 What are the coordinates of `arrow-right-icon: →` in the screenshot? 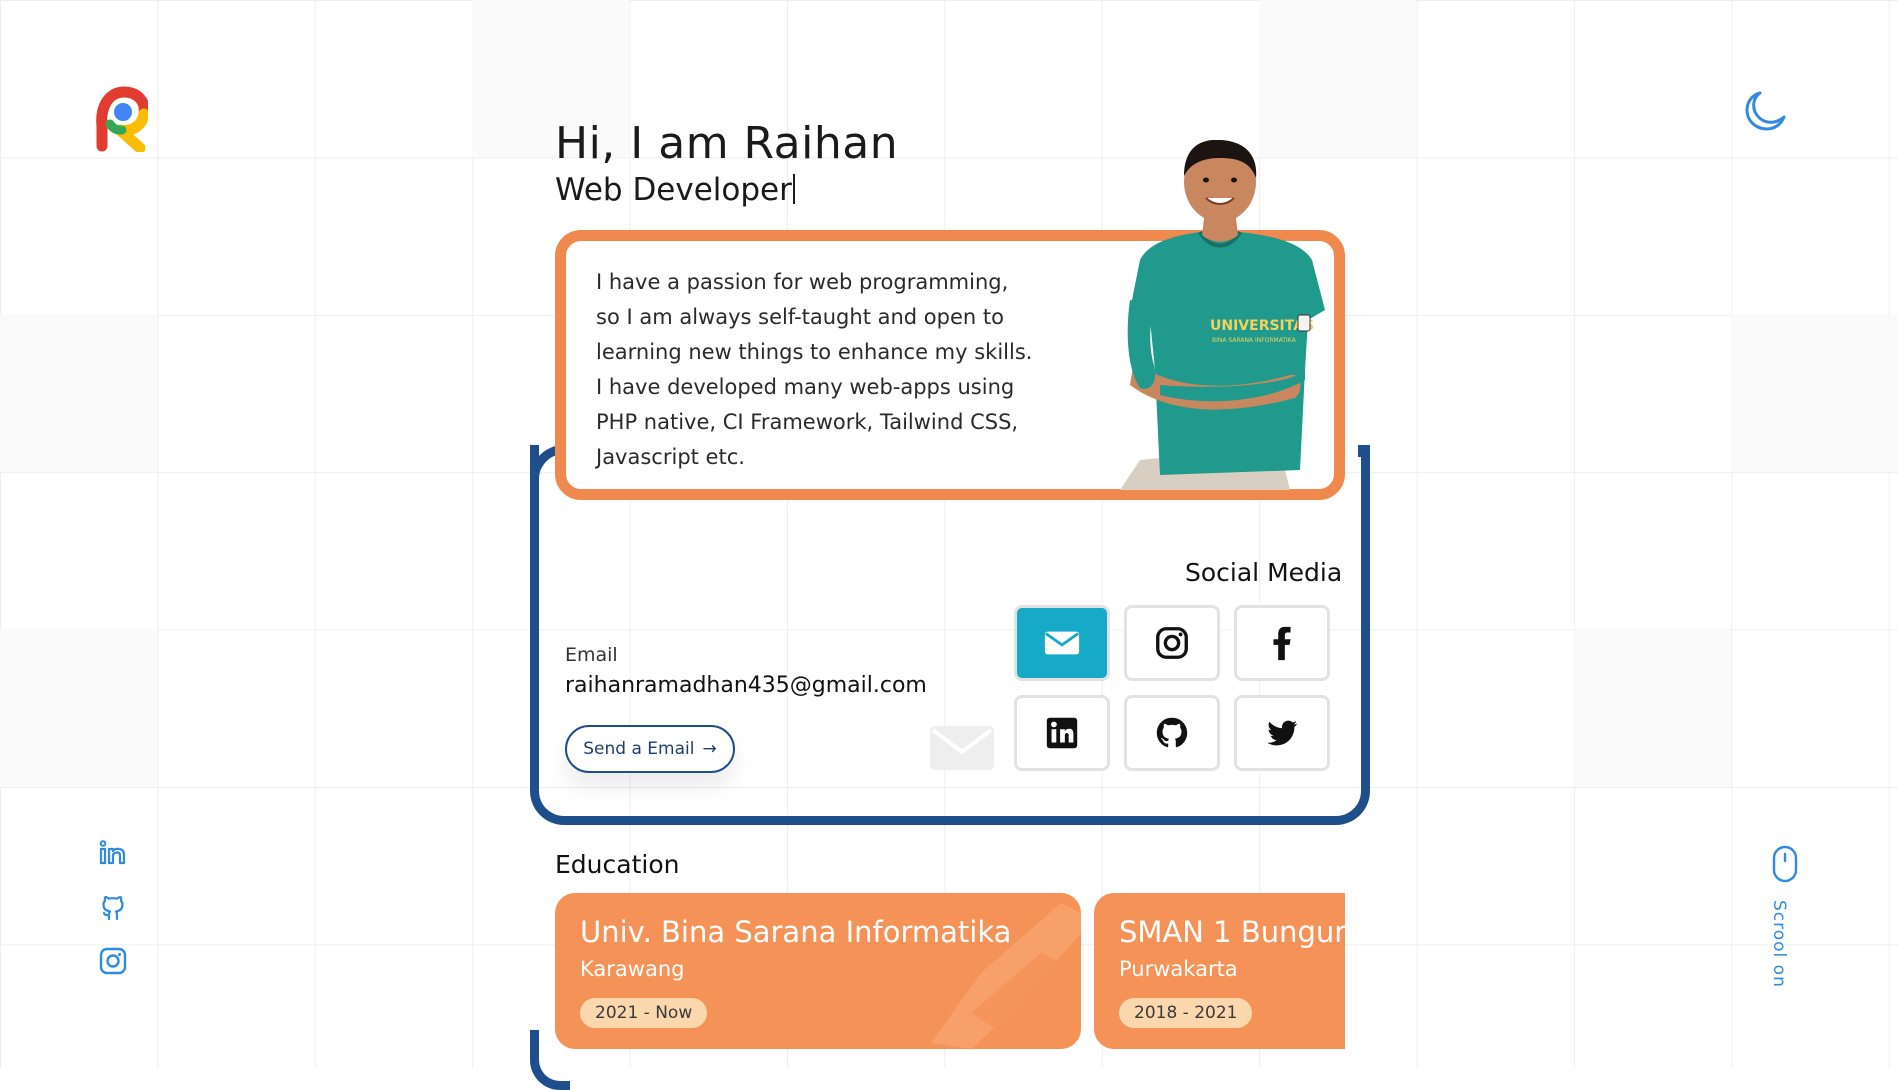 It's located at (709, 749).